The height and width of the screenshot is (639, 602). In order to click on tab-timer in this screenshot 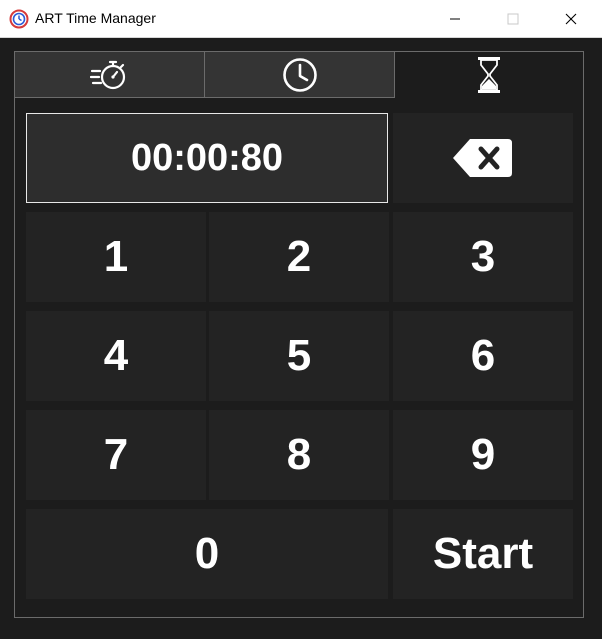, I will do `click(489, 75)`.